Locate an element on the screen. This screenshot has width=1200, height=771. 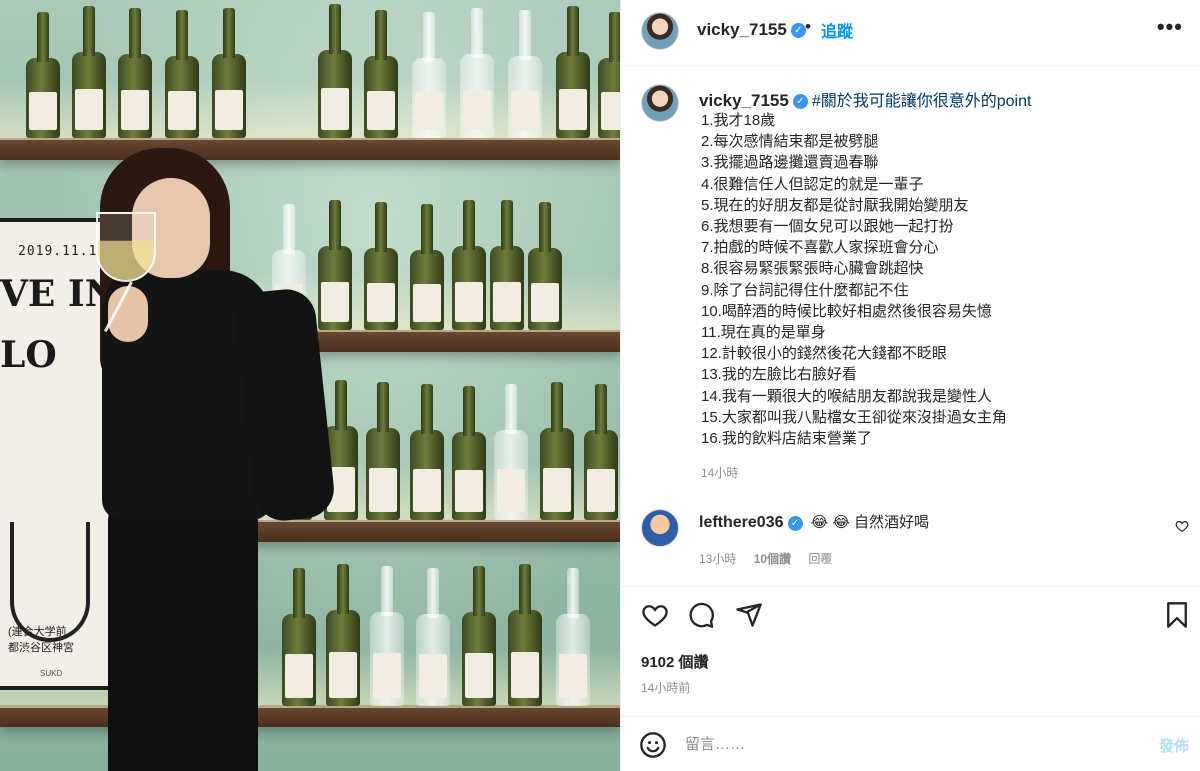
caption-line: 5.現在的好朋友都是從討厭我開始變朋友 is located at coordinates (835, 205).